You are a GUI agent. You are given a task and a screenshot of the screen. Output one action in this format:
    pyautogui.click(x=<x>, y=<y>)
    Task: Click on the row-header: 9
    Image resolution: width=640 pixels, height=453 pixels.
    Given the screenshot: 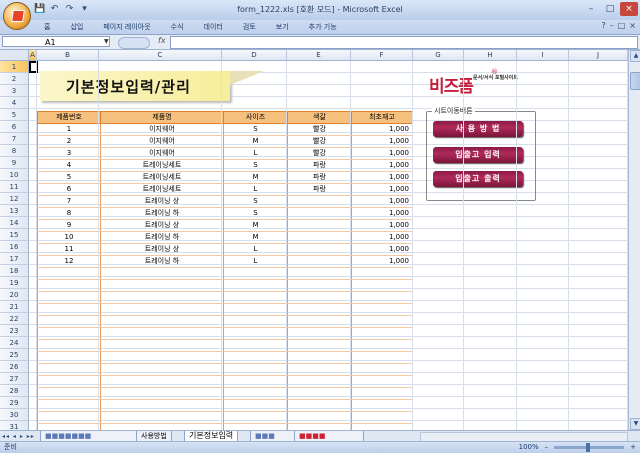 What is the action you would take?
    pyautogui.click(x=14, y=163)
    